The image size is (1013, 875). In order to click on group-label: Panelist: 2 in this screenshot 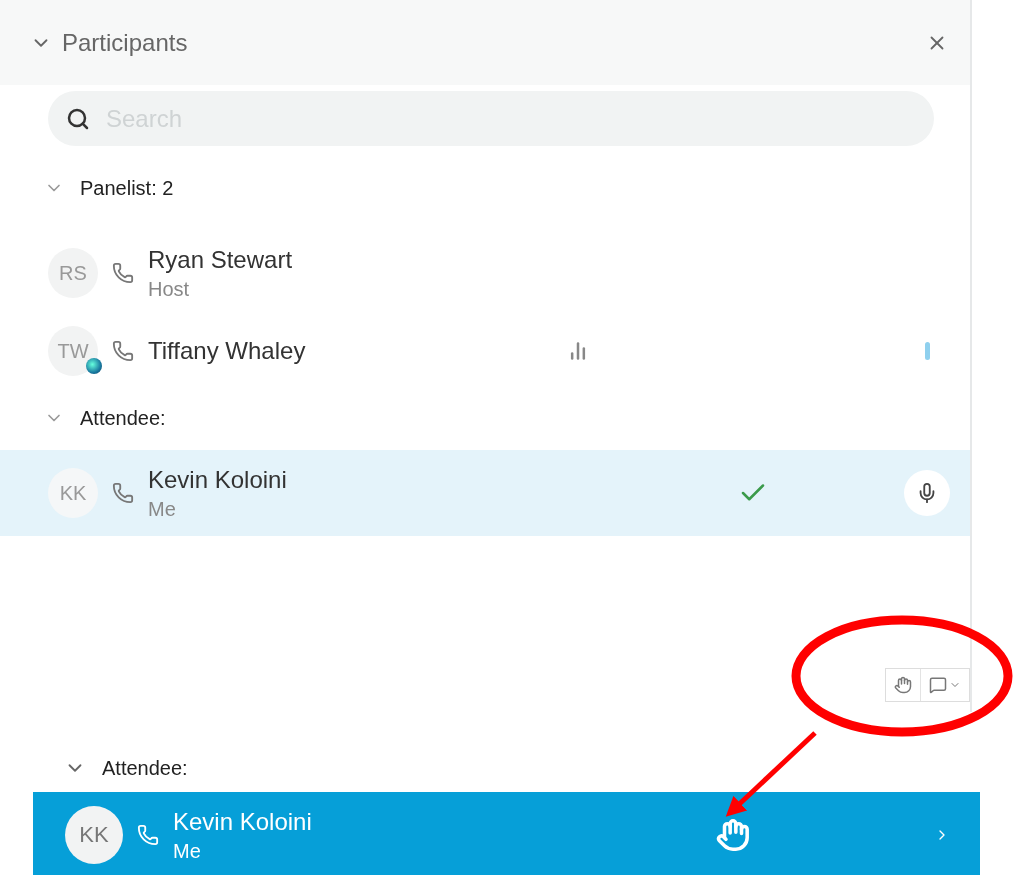, I will do `click(127, 188)`.